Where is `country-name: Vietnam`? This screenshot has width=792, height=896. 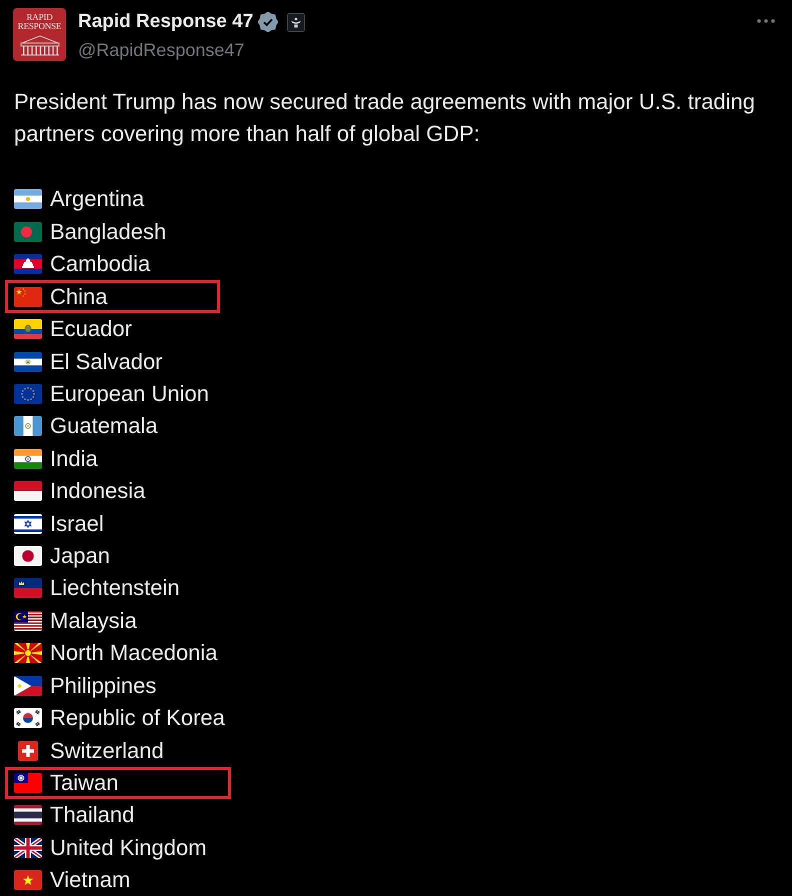 country-name: Vietnam is located at coordinates (90, 880).